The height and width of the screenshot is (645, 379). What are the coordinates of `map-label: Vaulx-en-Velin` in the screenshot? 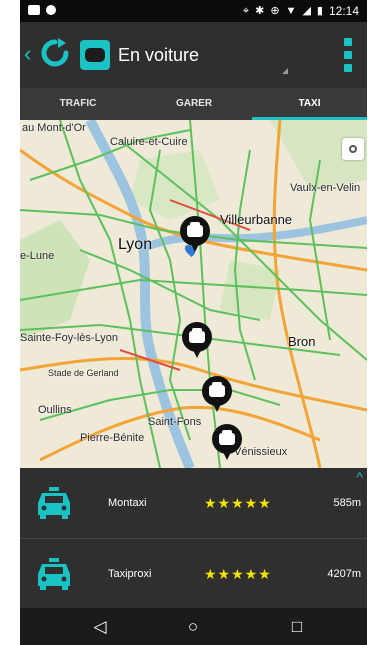 It's located at (325, 188).